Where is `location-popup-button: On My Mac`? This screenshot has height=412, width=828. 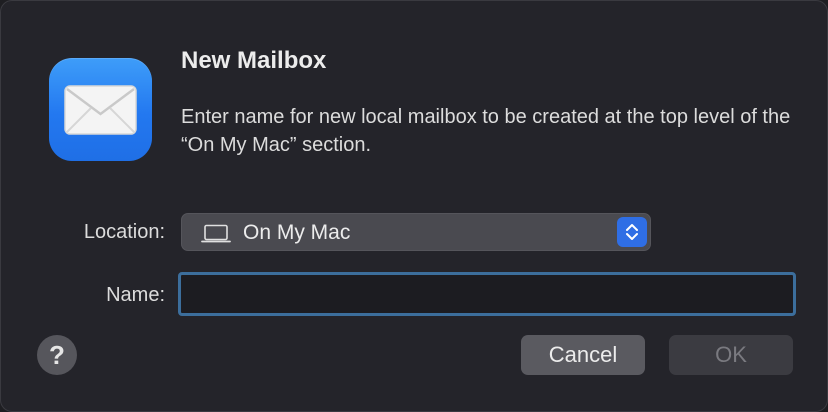
location-popup-button: On My Mac is located at coordinates (416, 232).